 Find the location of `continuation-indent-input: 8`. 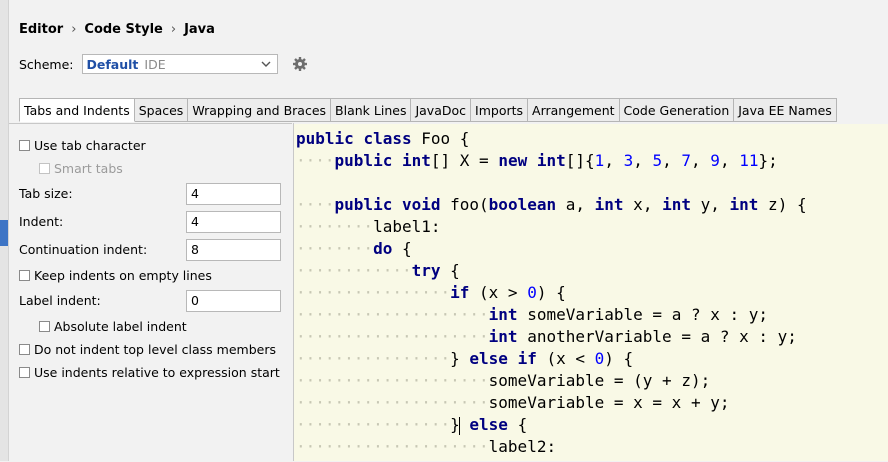

continuation-indent-input: 8 is located at coordinates (233, 250).